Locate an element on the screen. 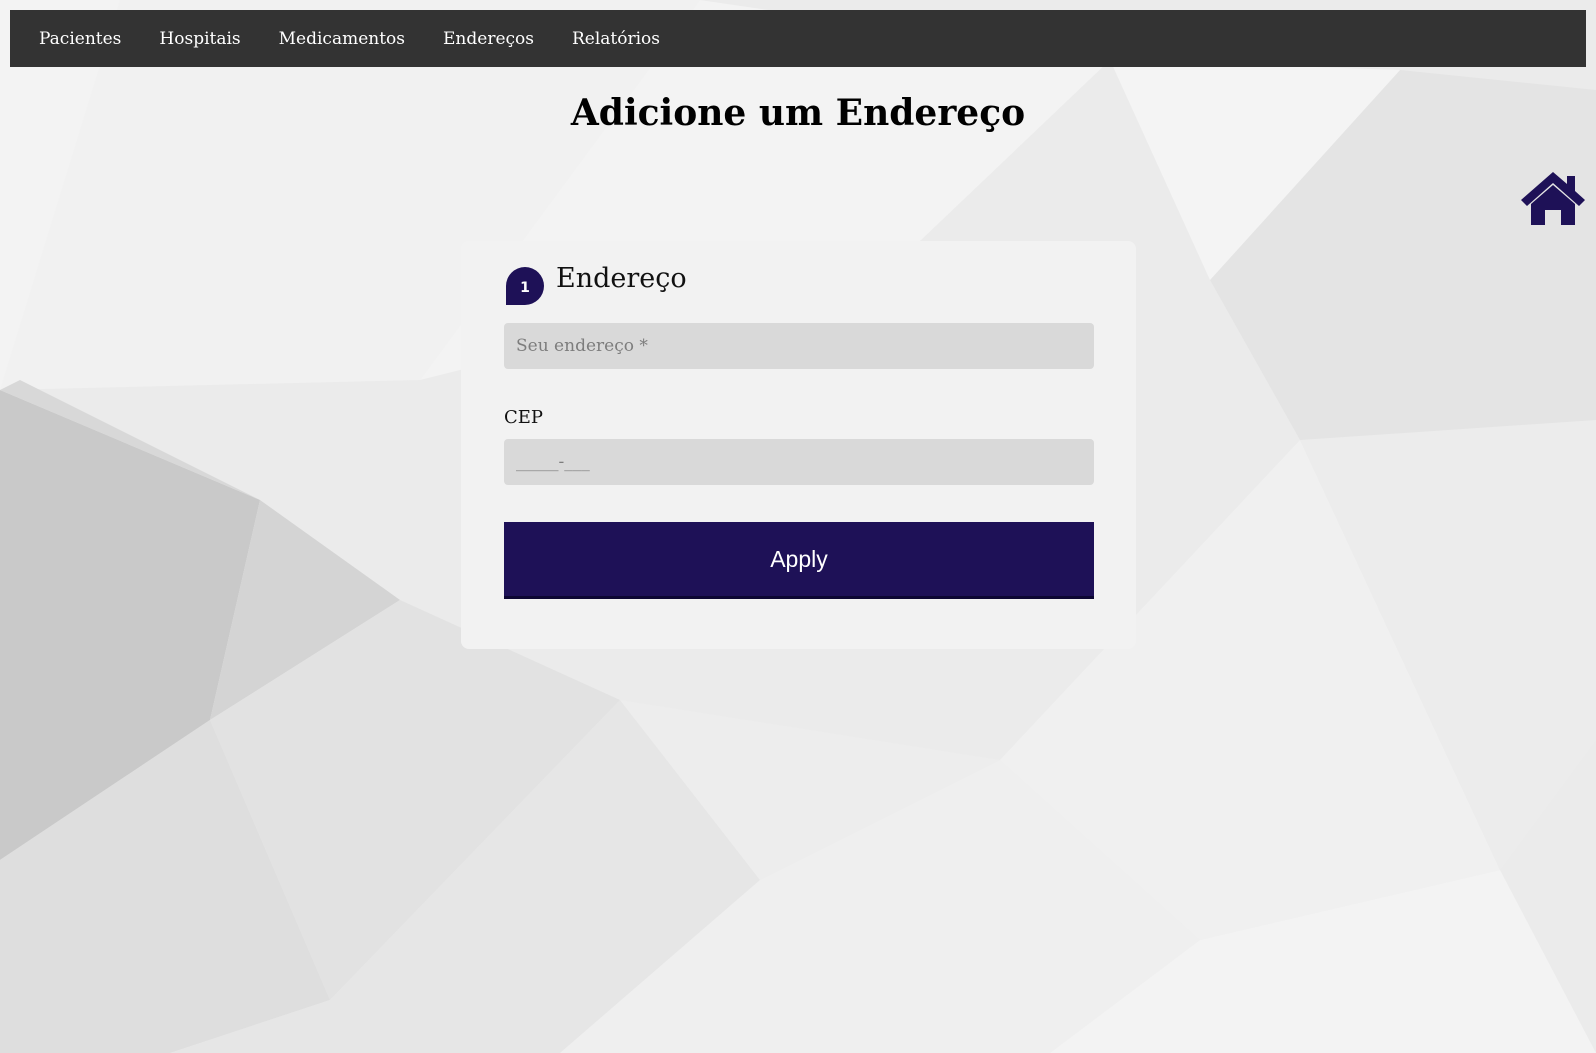 Image resolution: width=1596 pixels, height=1053 pixels. apply-button: Apply is located at coordinates (799, 560).